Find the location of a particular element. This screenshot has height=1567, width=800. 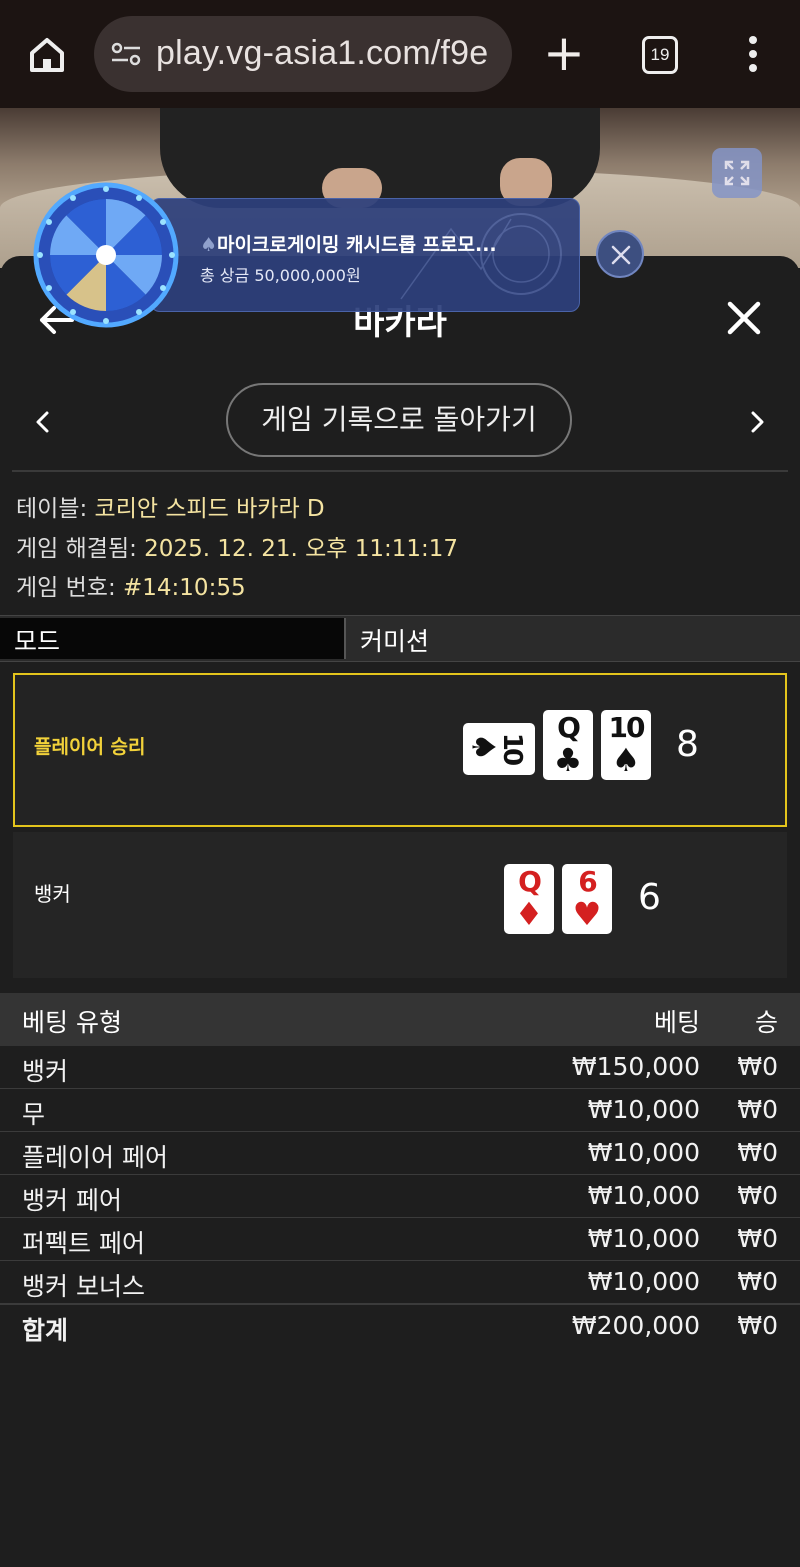

site-settings-icon is located at coordinates (126, 54).